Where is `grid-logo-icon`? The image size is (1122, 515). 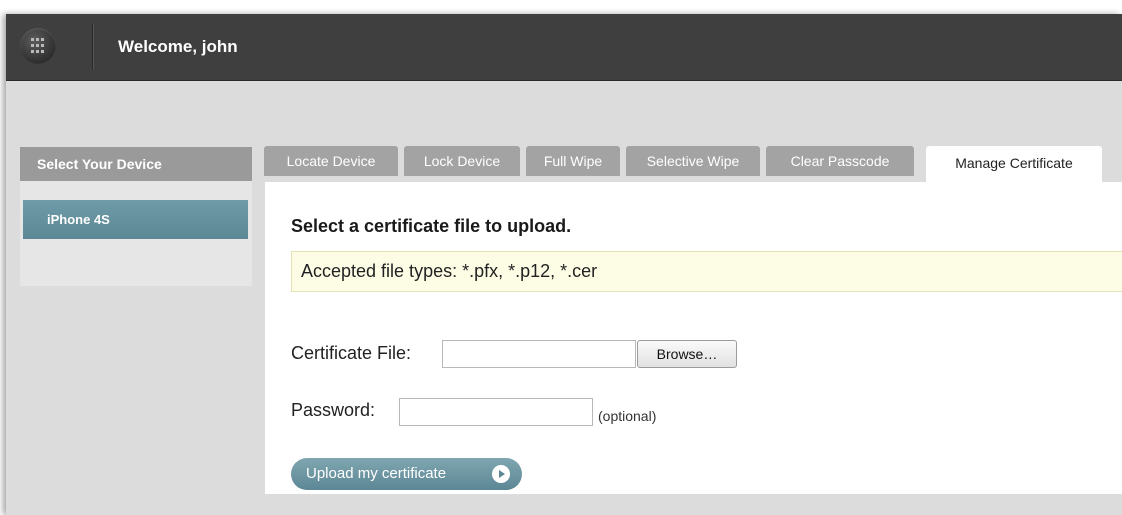 grid-logo-icon is located at coordinates (38, 46).